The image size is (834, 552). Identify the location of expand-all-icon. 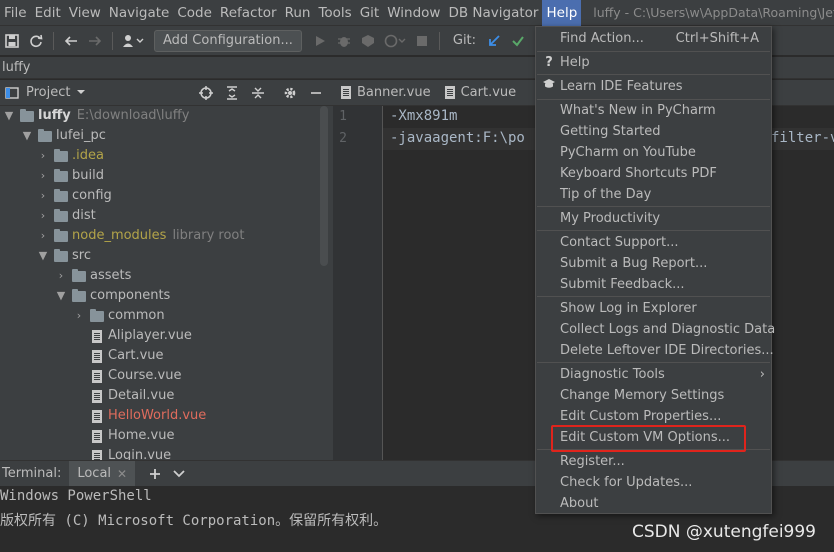
(232, 93).